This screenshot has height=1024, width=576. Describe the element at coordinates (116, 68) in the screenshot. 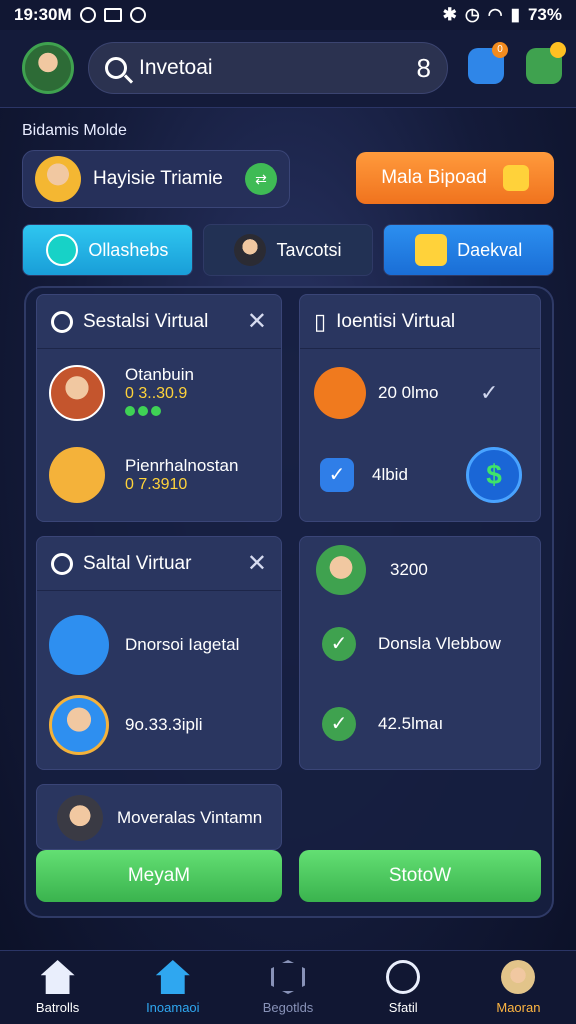

I see `search-icon` at that location.